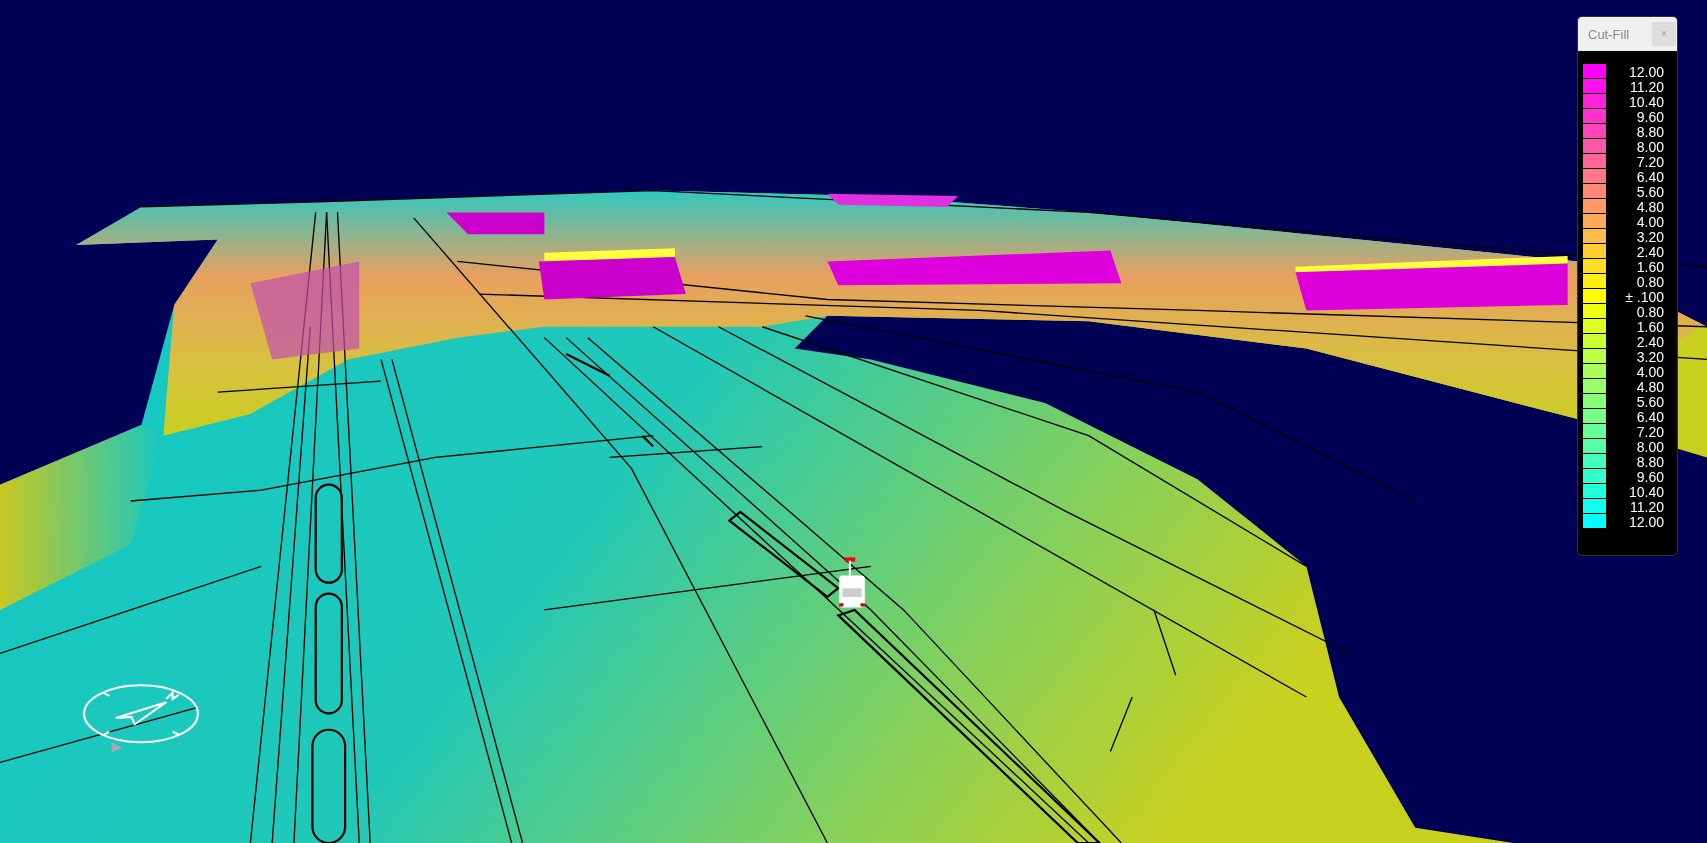  What do you see at coordinates (1609, 34) in the screenshot?
I see `legend-title: Cut-Fill` at bounding box center [1609, 34].